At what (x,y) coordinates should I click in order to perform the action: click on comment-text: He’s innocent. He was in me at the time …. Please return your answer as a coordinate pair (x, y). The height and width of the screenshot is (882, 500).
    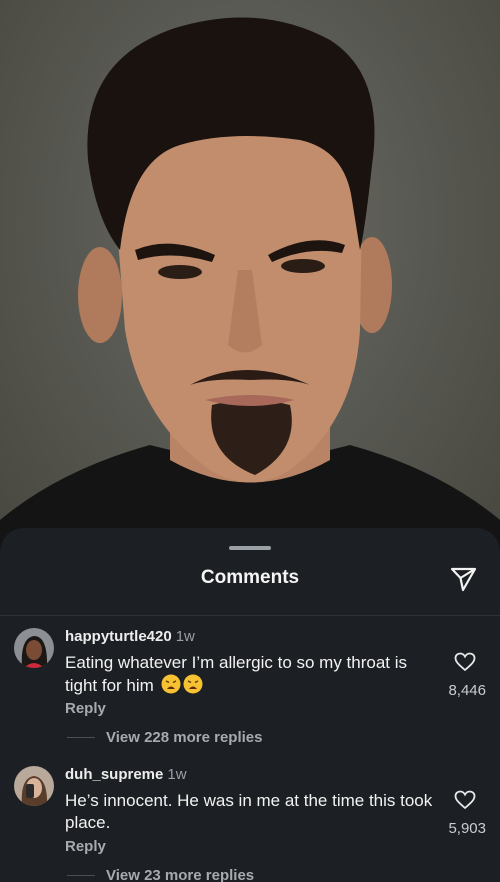
    Looking at the image, I should click on (251, 812).